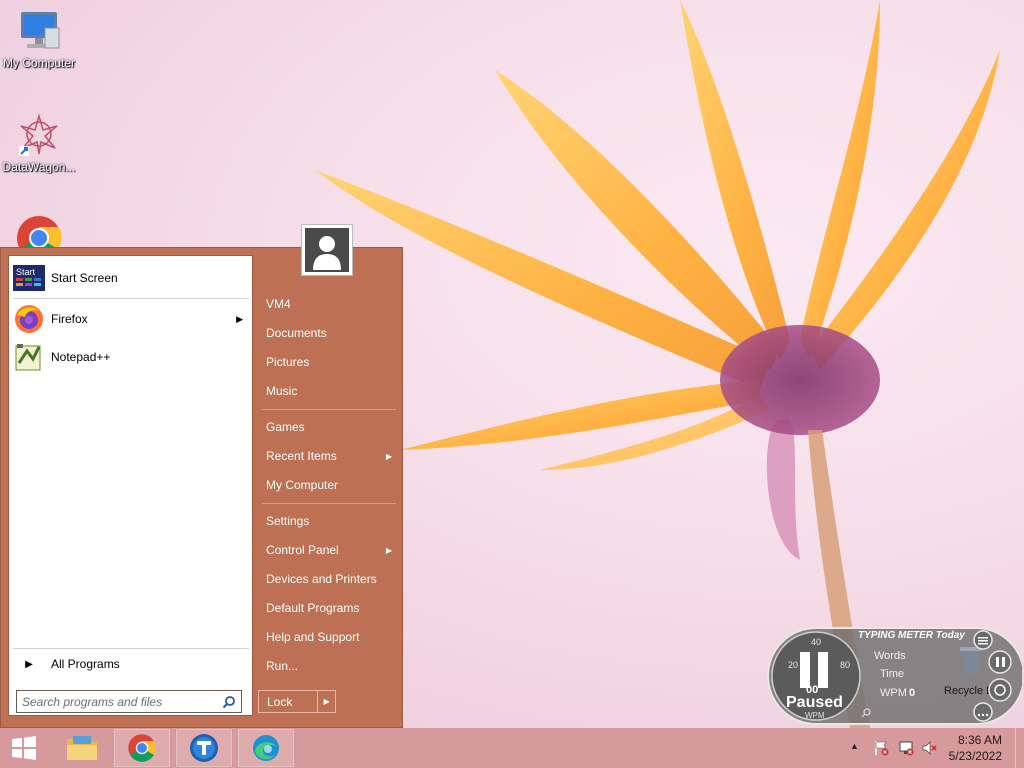  What do you see at coordinates (131, 319) in the screenshot?
I see `program-firefox: Firefox ▶` at bounding box center [131, 319].